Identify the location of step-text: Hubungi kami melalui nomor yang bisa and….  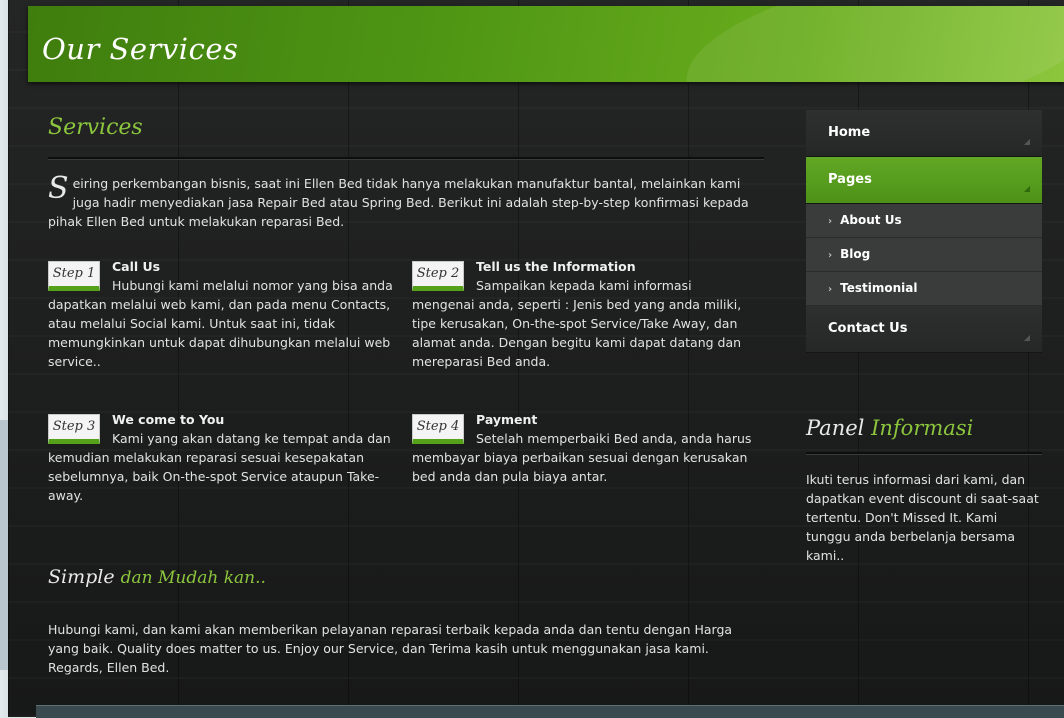
(220, 323).